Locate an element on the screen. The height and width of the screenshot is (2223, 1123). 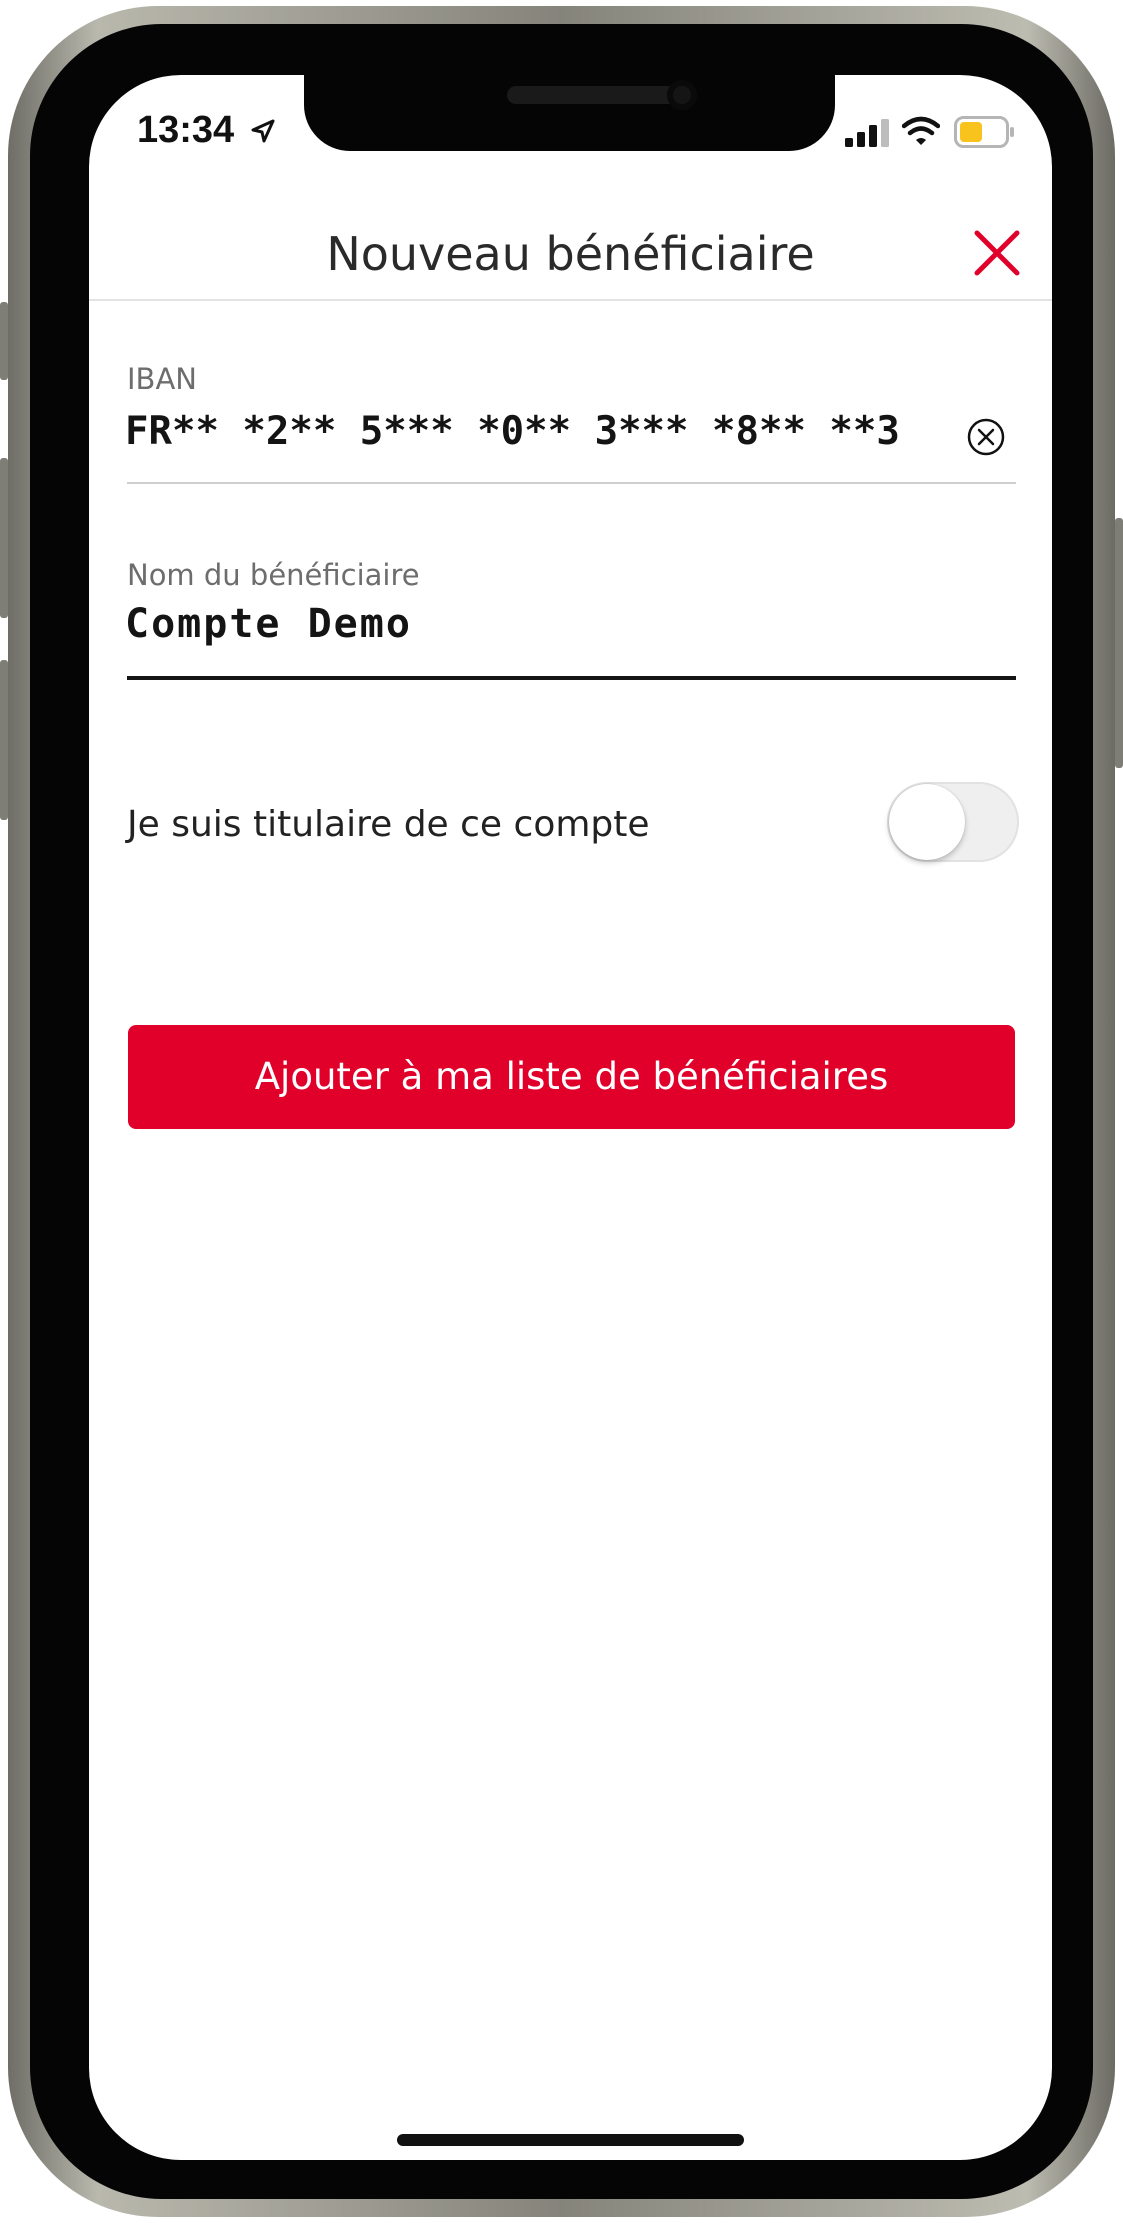
wifi-icon is located at coordinates (921, 130).